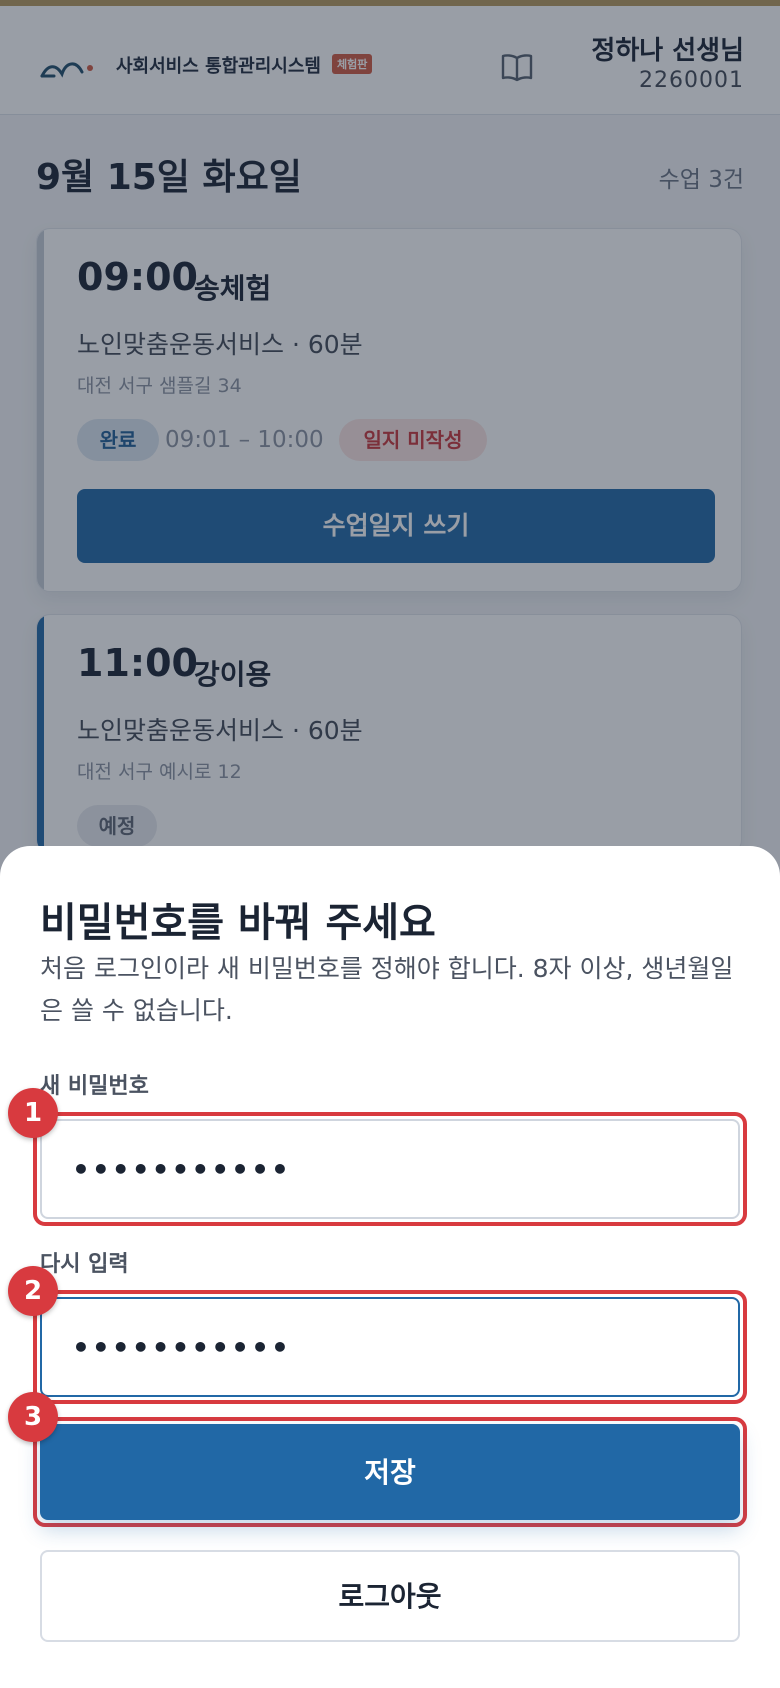 This screenshot has height=1688, width=780. What do you see at coordinates (33, 1291) in the screenshot?
I see `step-marker: 2` at bounding box center [33, 1291].